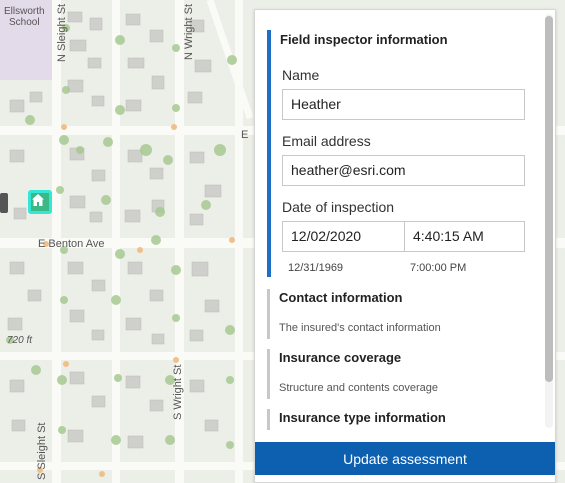 This screenshot has width=565, height=483. What do you see at coordinates (24, 11) in the screenshot?
I see `school-label-line1: Ellsworth` at bounding box center [24, 11].